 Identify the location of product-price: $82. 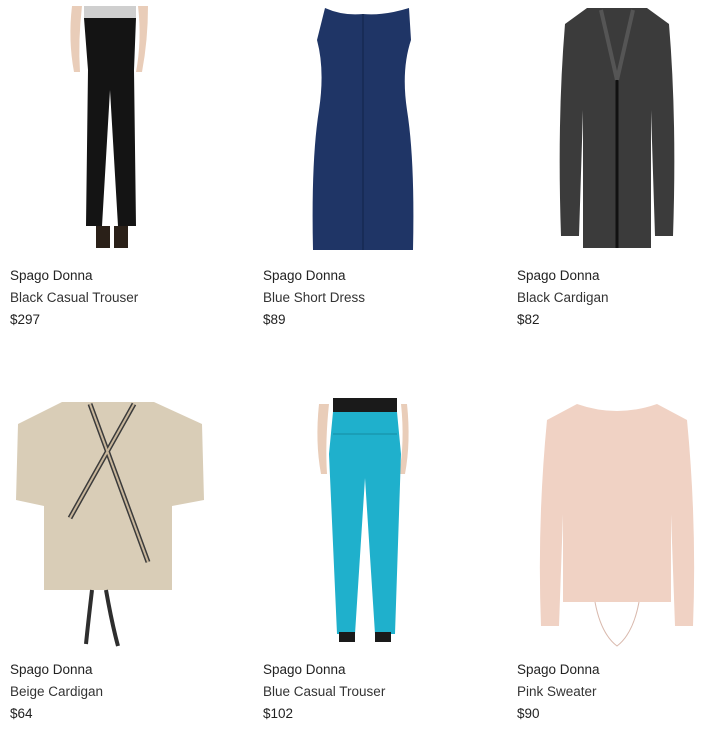
(528, 319).